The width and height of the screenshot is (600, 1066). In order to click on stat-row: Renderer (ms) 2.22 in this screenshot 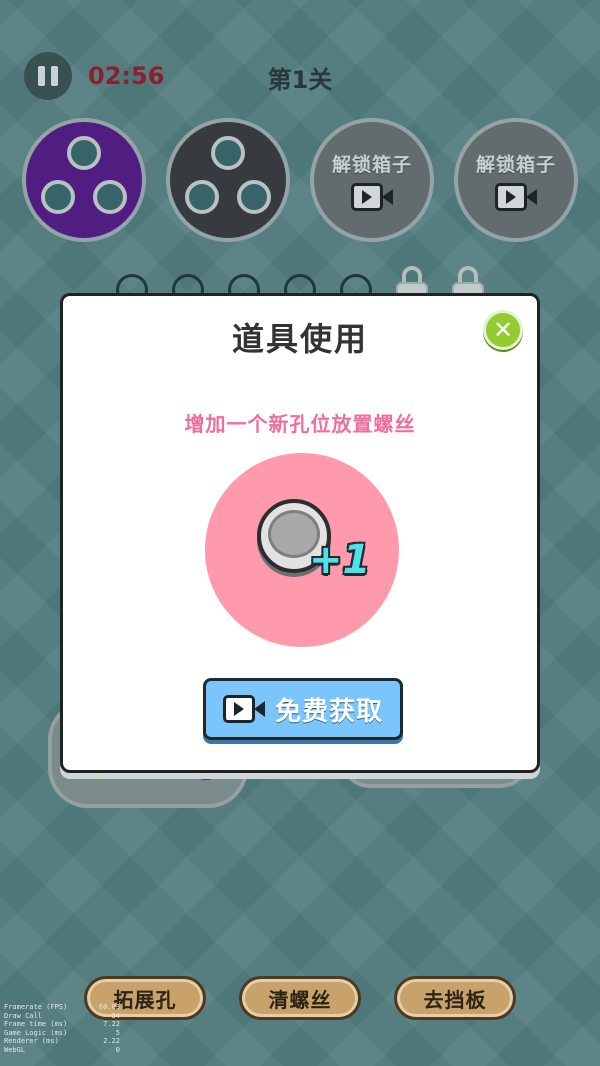, I will do `click(62, 1041)`.